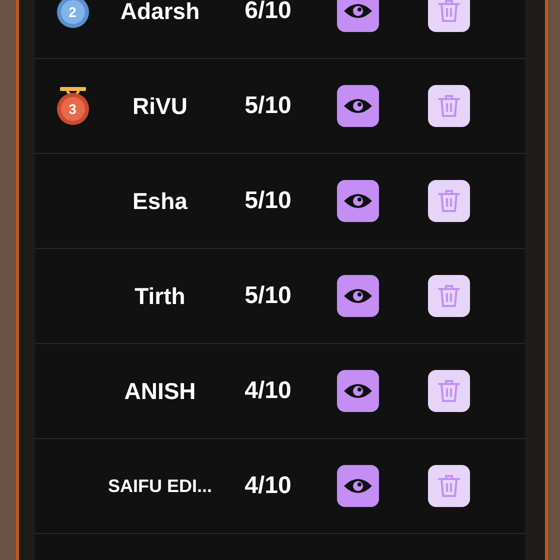  I want to click on player-name: RiVU, so click(160, 106).